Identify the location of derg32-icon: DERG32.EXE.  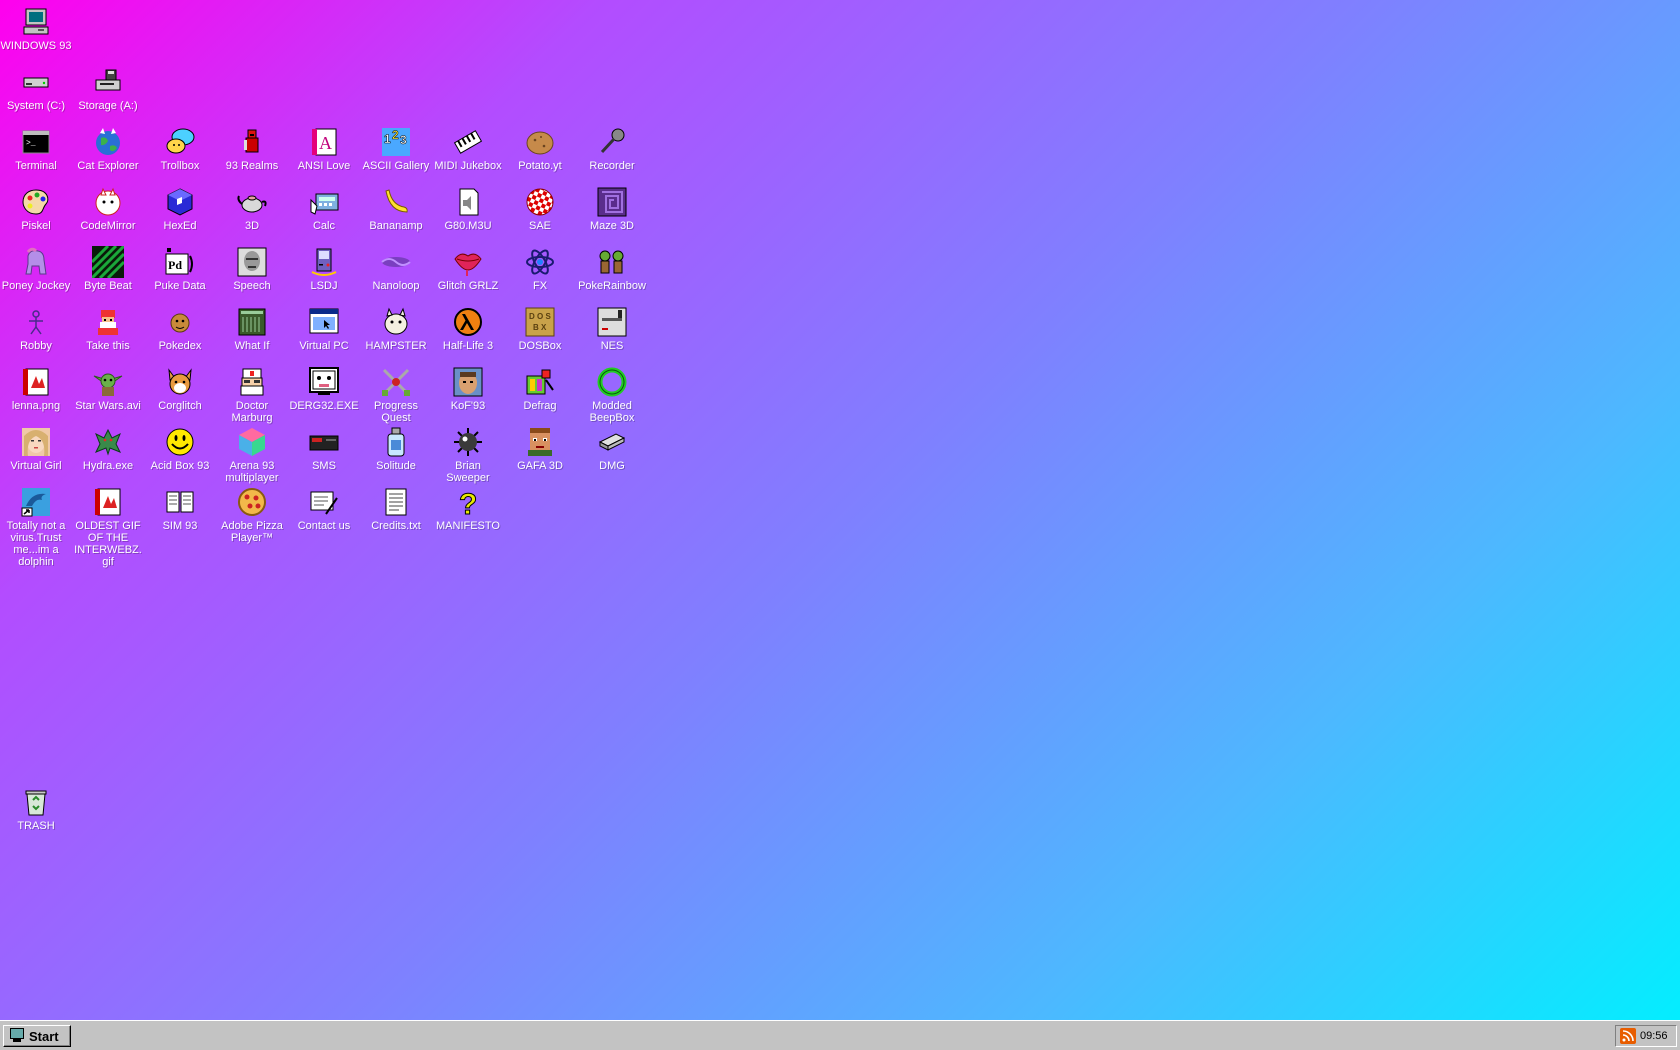
(324, 386).